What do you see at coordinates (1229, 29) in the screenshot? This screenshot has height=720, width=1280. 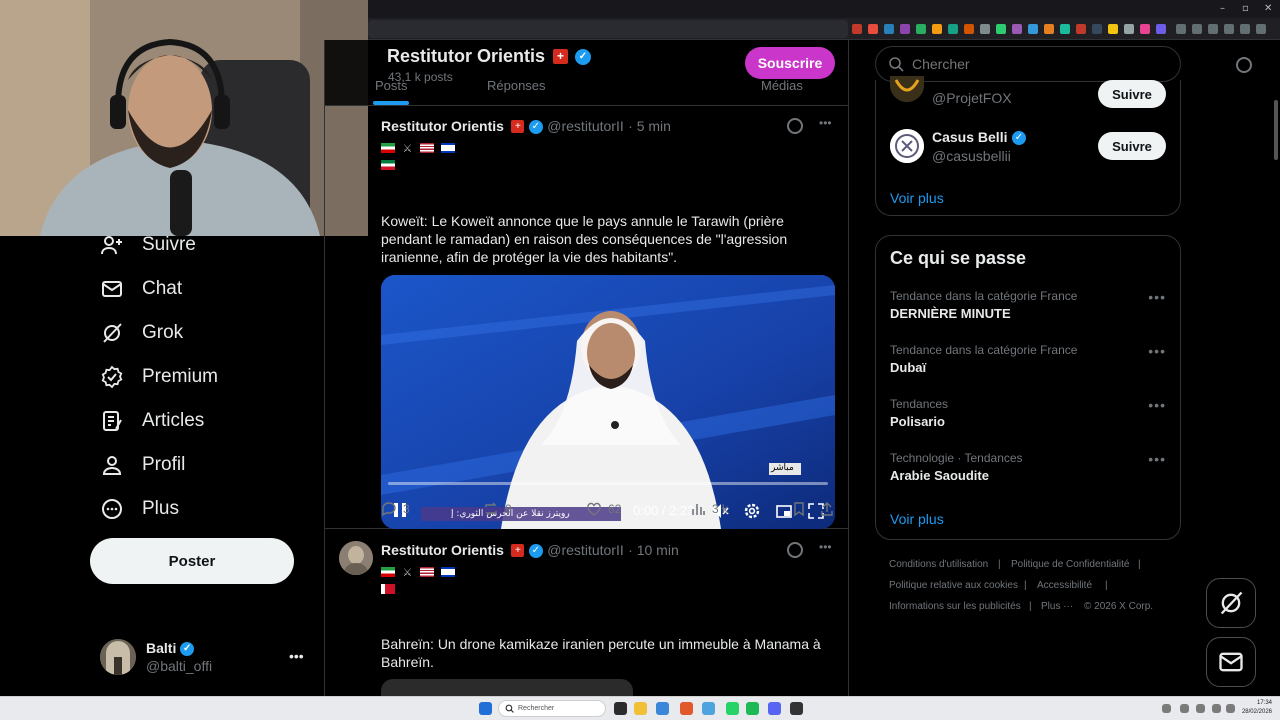 I see `account-icon` at bounding box center [1229, 29].